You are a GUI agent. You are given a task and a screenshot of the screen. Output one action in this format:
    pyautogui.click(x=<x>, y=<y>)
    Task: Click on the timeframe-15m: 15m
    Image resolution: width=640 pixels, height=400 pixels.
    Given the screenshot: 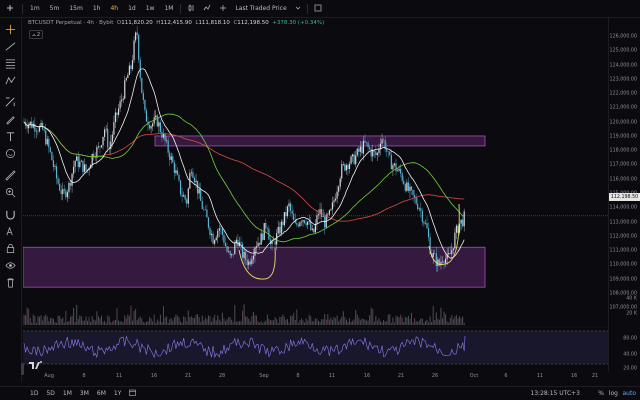 What is the action you would take?
    pyautogui.click(x=75, y=8)
    